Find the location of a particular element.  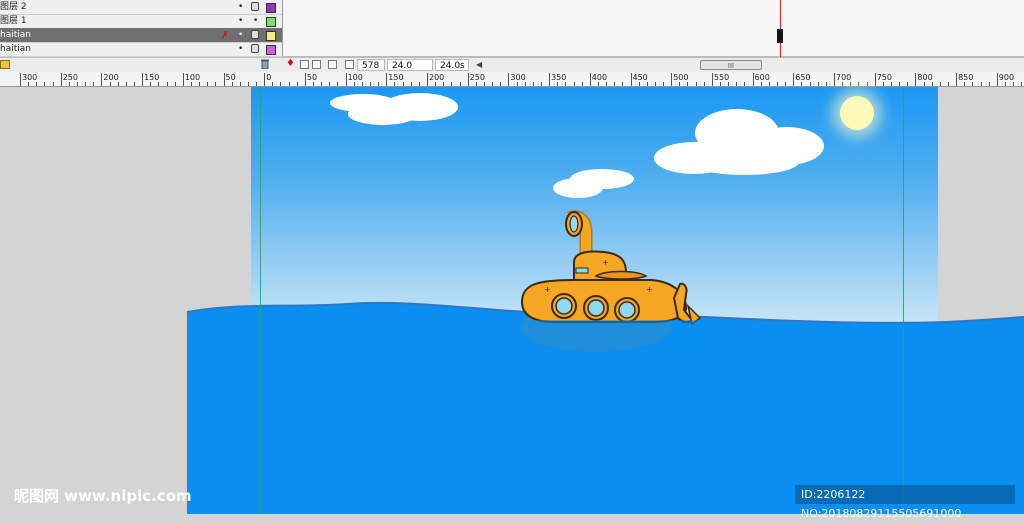

edit-multiple-icon is located at coordinates (332, 64).